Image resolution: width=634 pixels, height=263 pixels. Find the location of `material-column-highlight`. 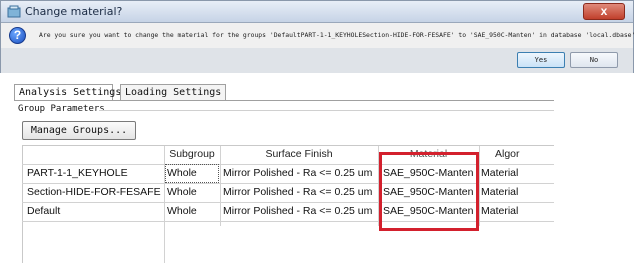

material-column-highlight is located at coordinates (429, 191).